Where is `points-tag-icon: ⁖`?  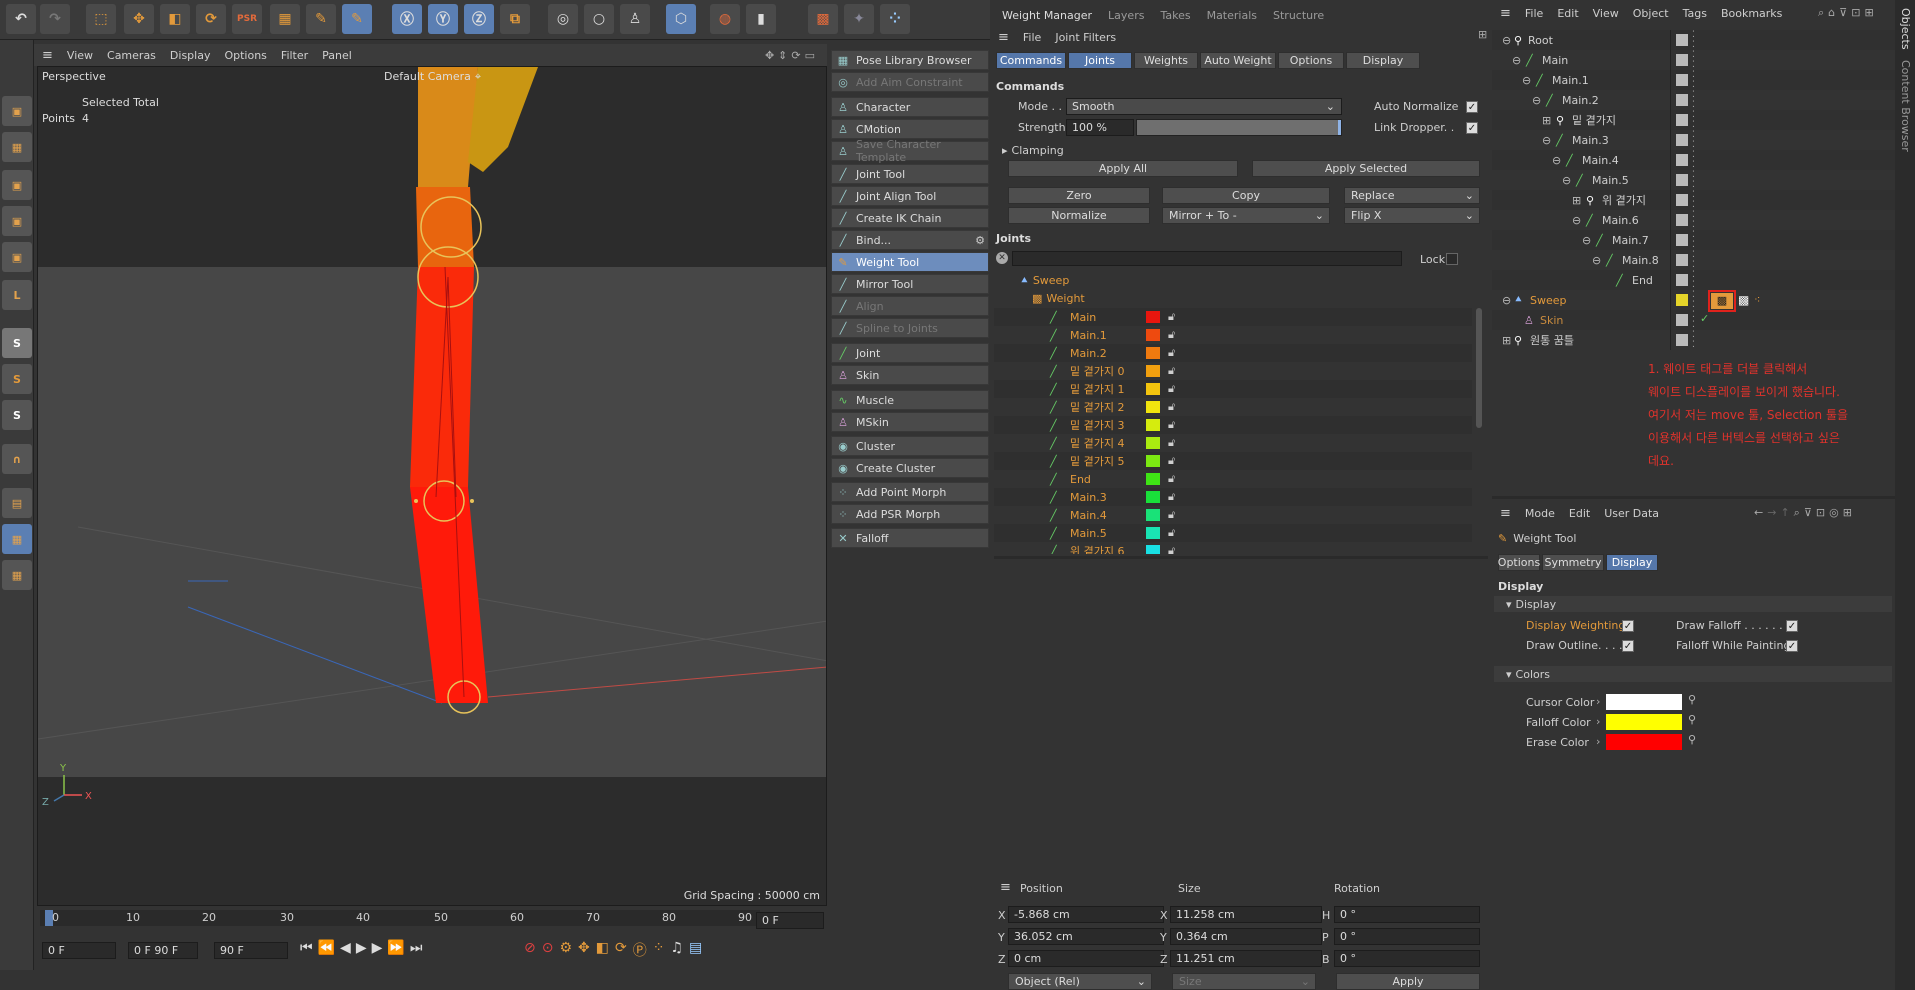 points-tag-icon: ⁖ is located at coordinates (1761, 301).